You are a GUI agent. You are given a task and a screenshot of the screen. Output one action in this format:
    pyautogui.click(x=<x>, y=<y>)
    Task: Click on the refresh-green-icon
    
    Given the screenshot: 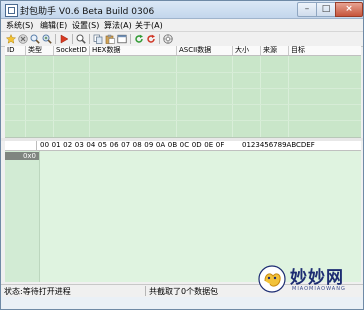 What is the action you would take?
    pyautogui.click(x=139, y=39)
    